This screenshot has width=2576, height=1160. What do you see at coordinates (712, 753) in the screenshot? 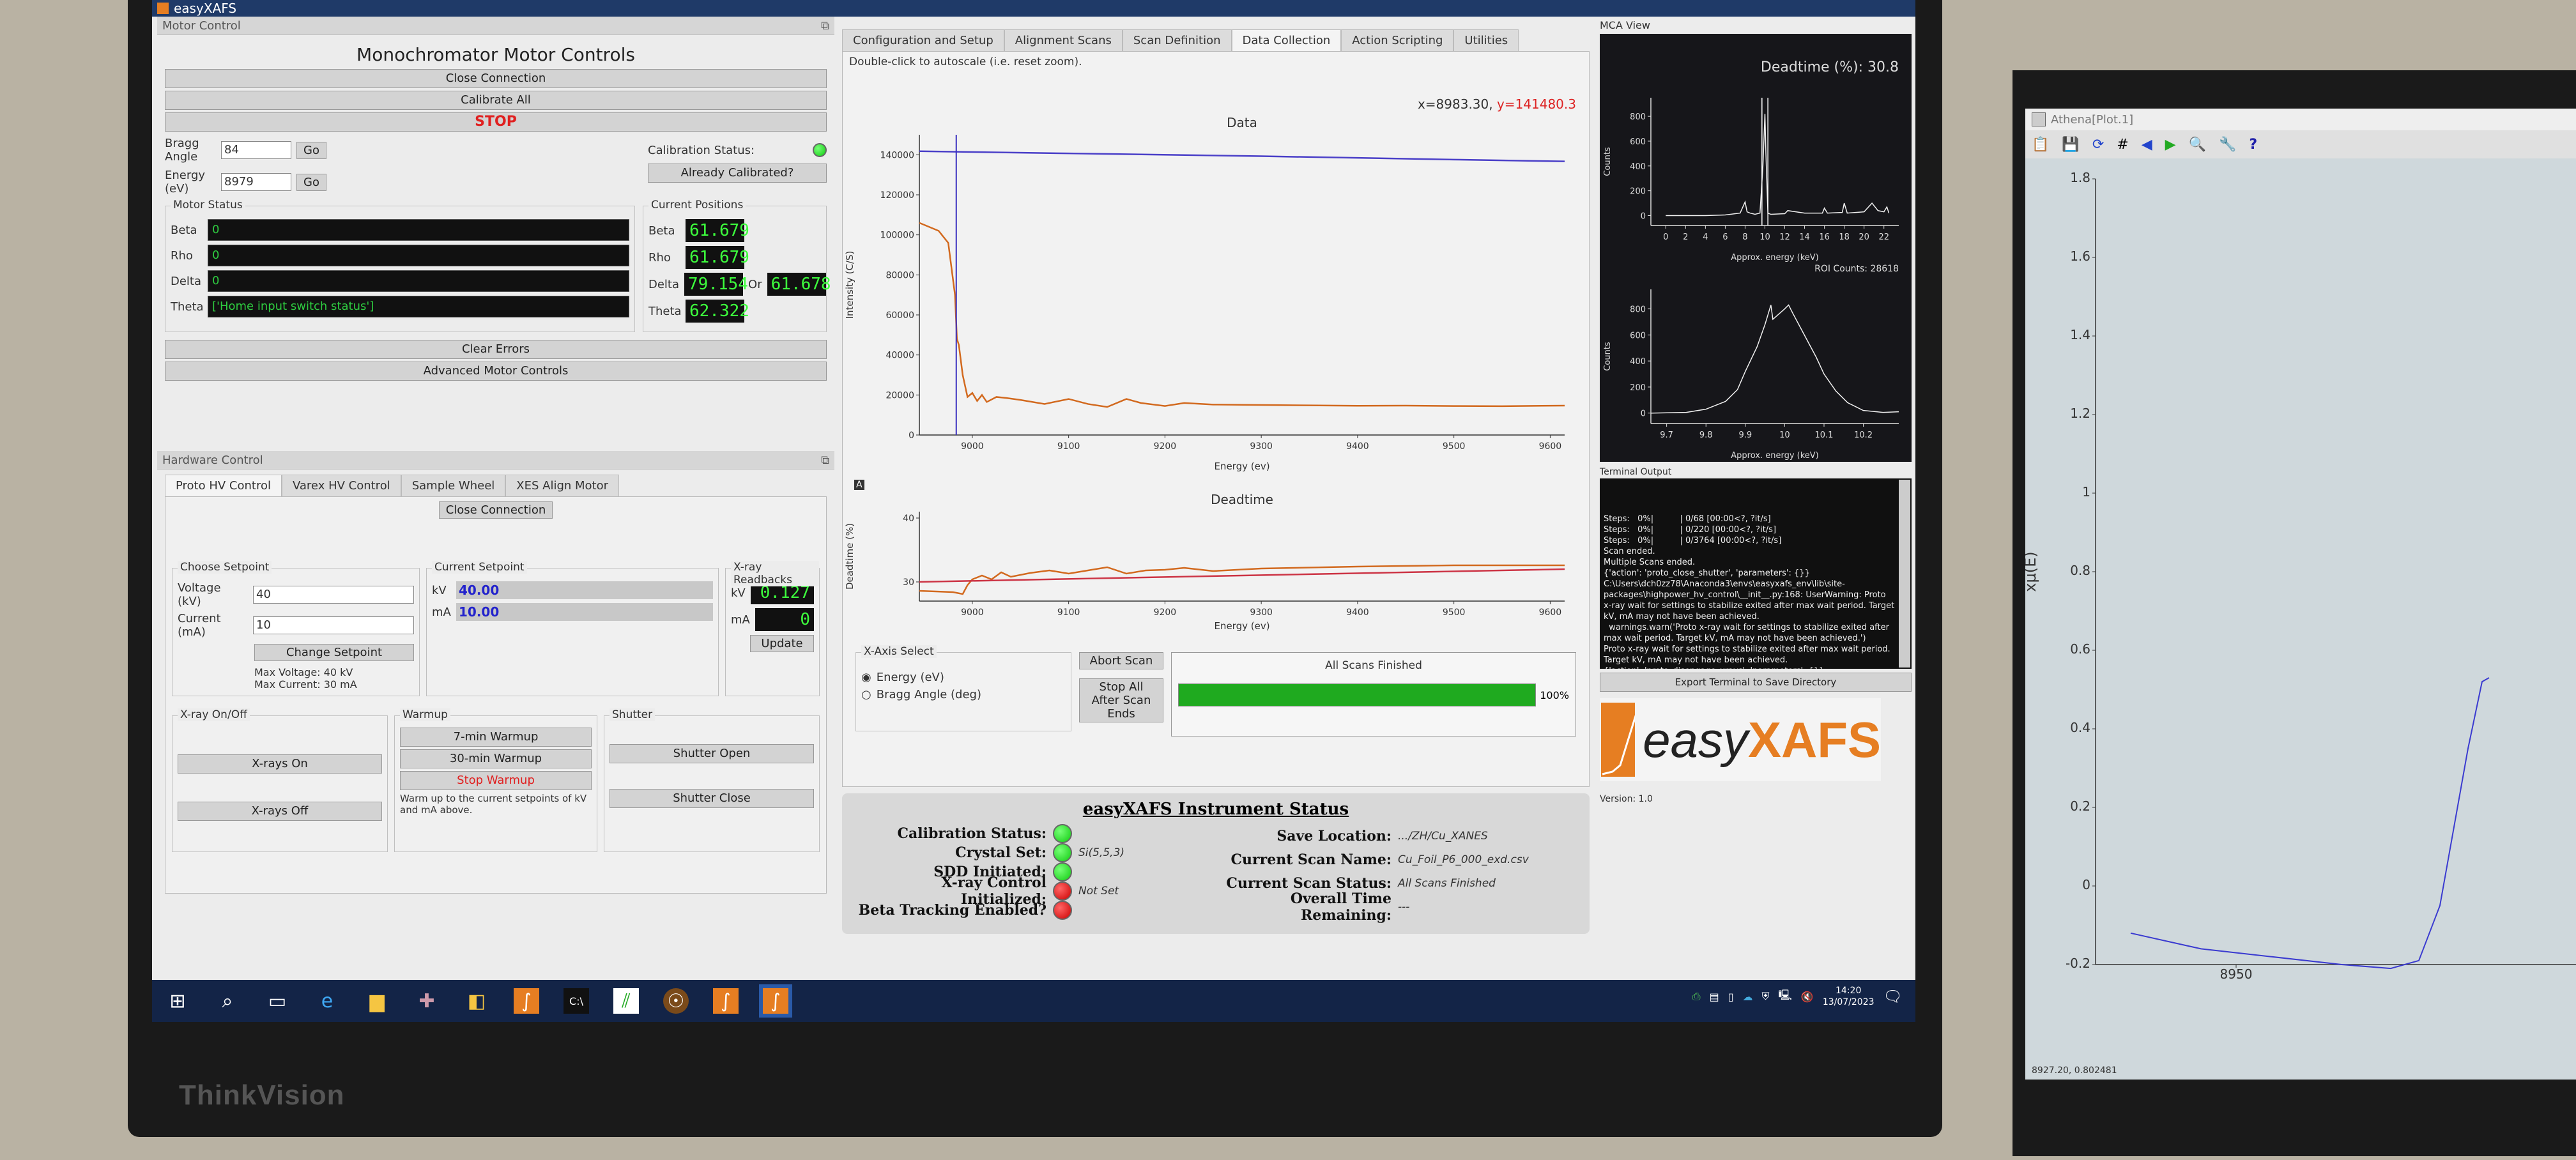
I see `shutter-open-button: Shutter Open` at bounding box center [712, 753].